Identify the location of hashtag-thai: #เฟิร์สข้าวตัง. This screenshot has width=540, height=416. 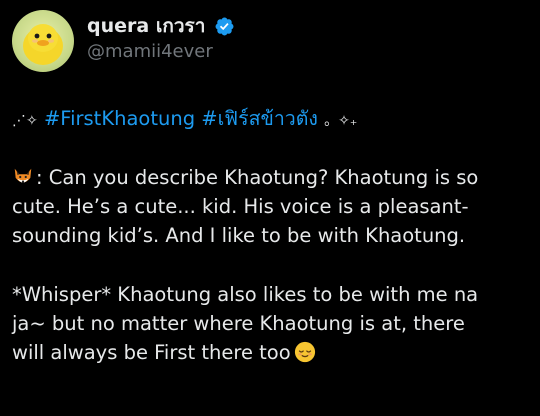
(259, 118).